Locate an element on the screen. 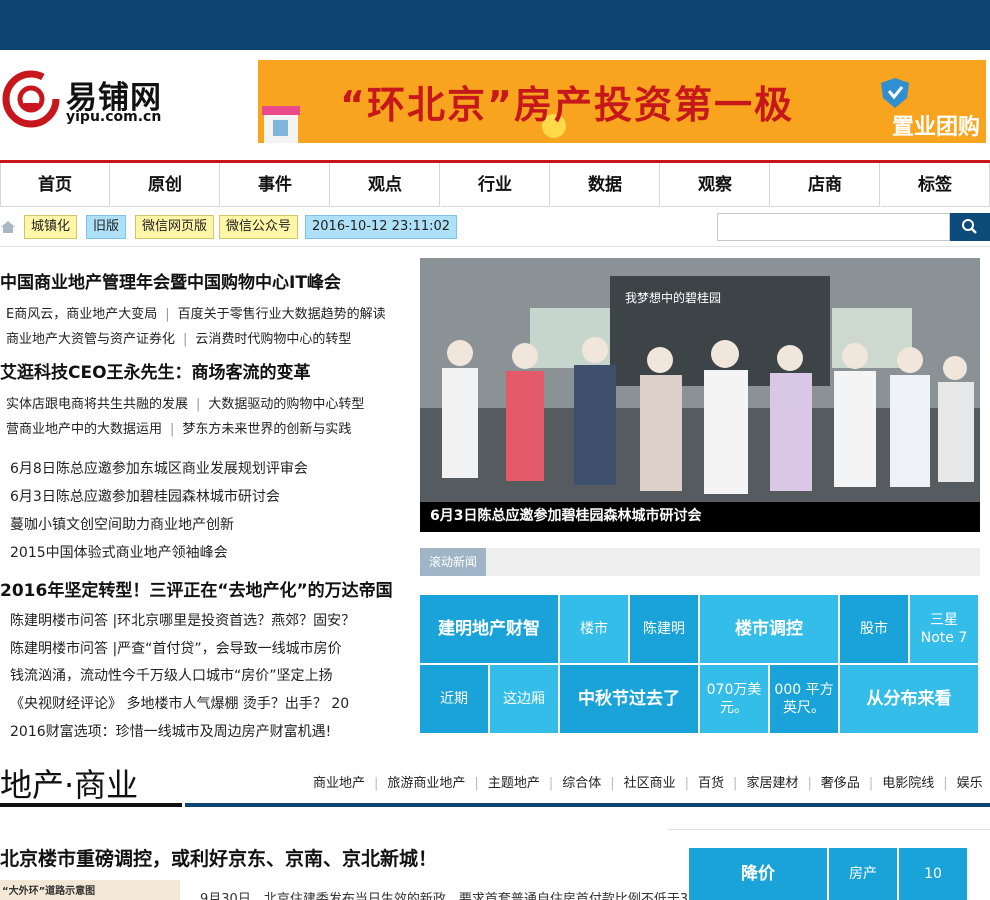 This screenshot has height=900, width=990. link-row: 实体店跟电商将共生共融的发展 | 大数据驱动的购物中心转型 is located at coordinates (185, 404).